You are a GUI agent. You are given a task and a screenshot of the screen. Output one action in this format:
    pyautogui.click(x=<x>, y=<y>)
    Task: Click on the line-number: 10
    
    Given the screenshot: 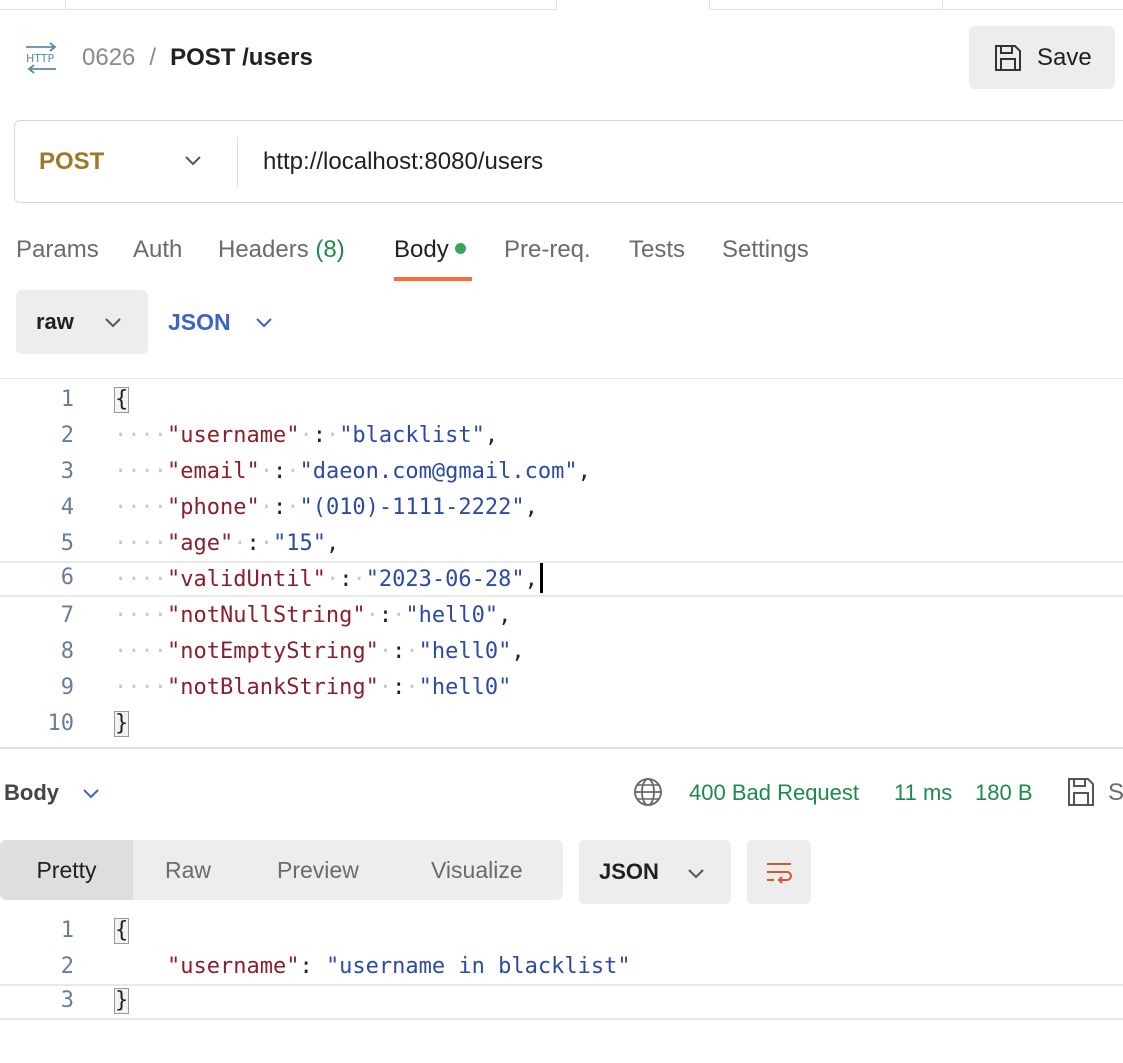 What is the action you would take?
    pyautogui.click(x=61, y=723)
    